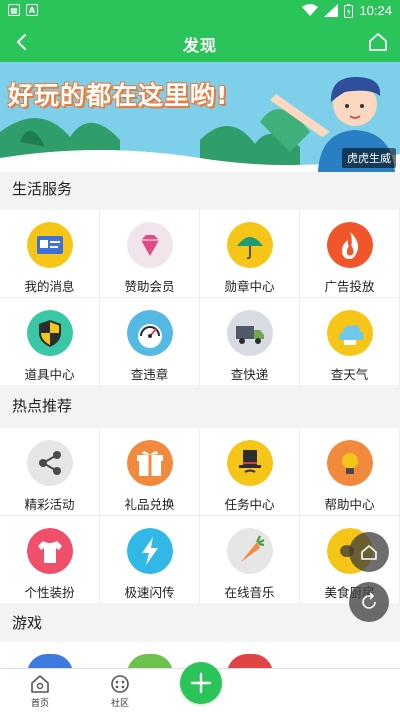  I want to click on grid-item-diamond: 赞助会员, so click(150, 253).